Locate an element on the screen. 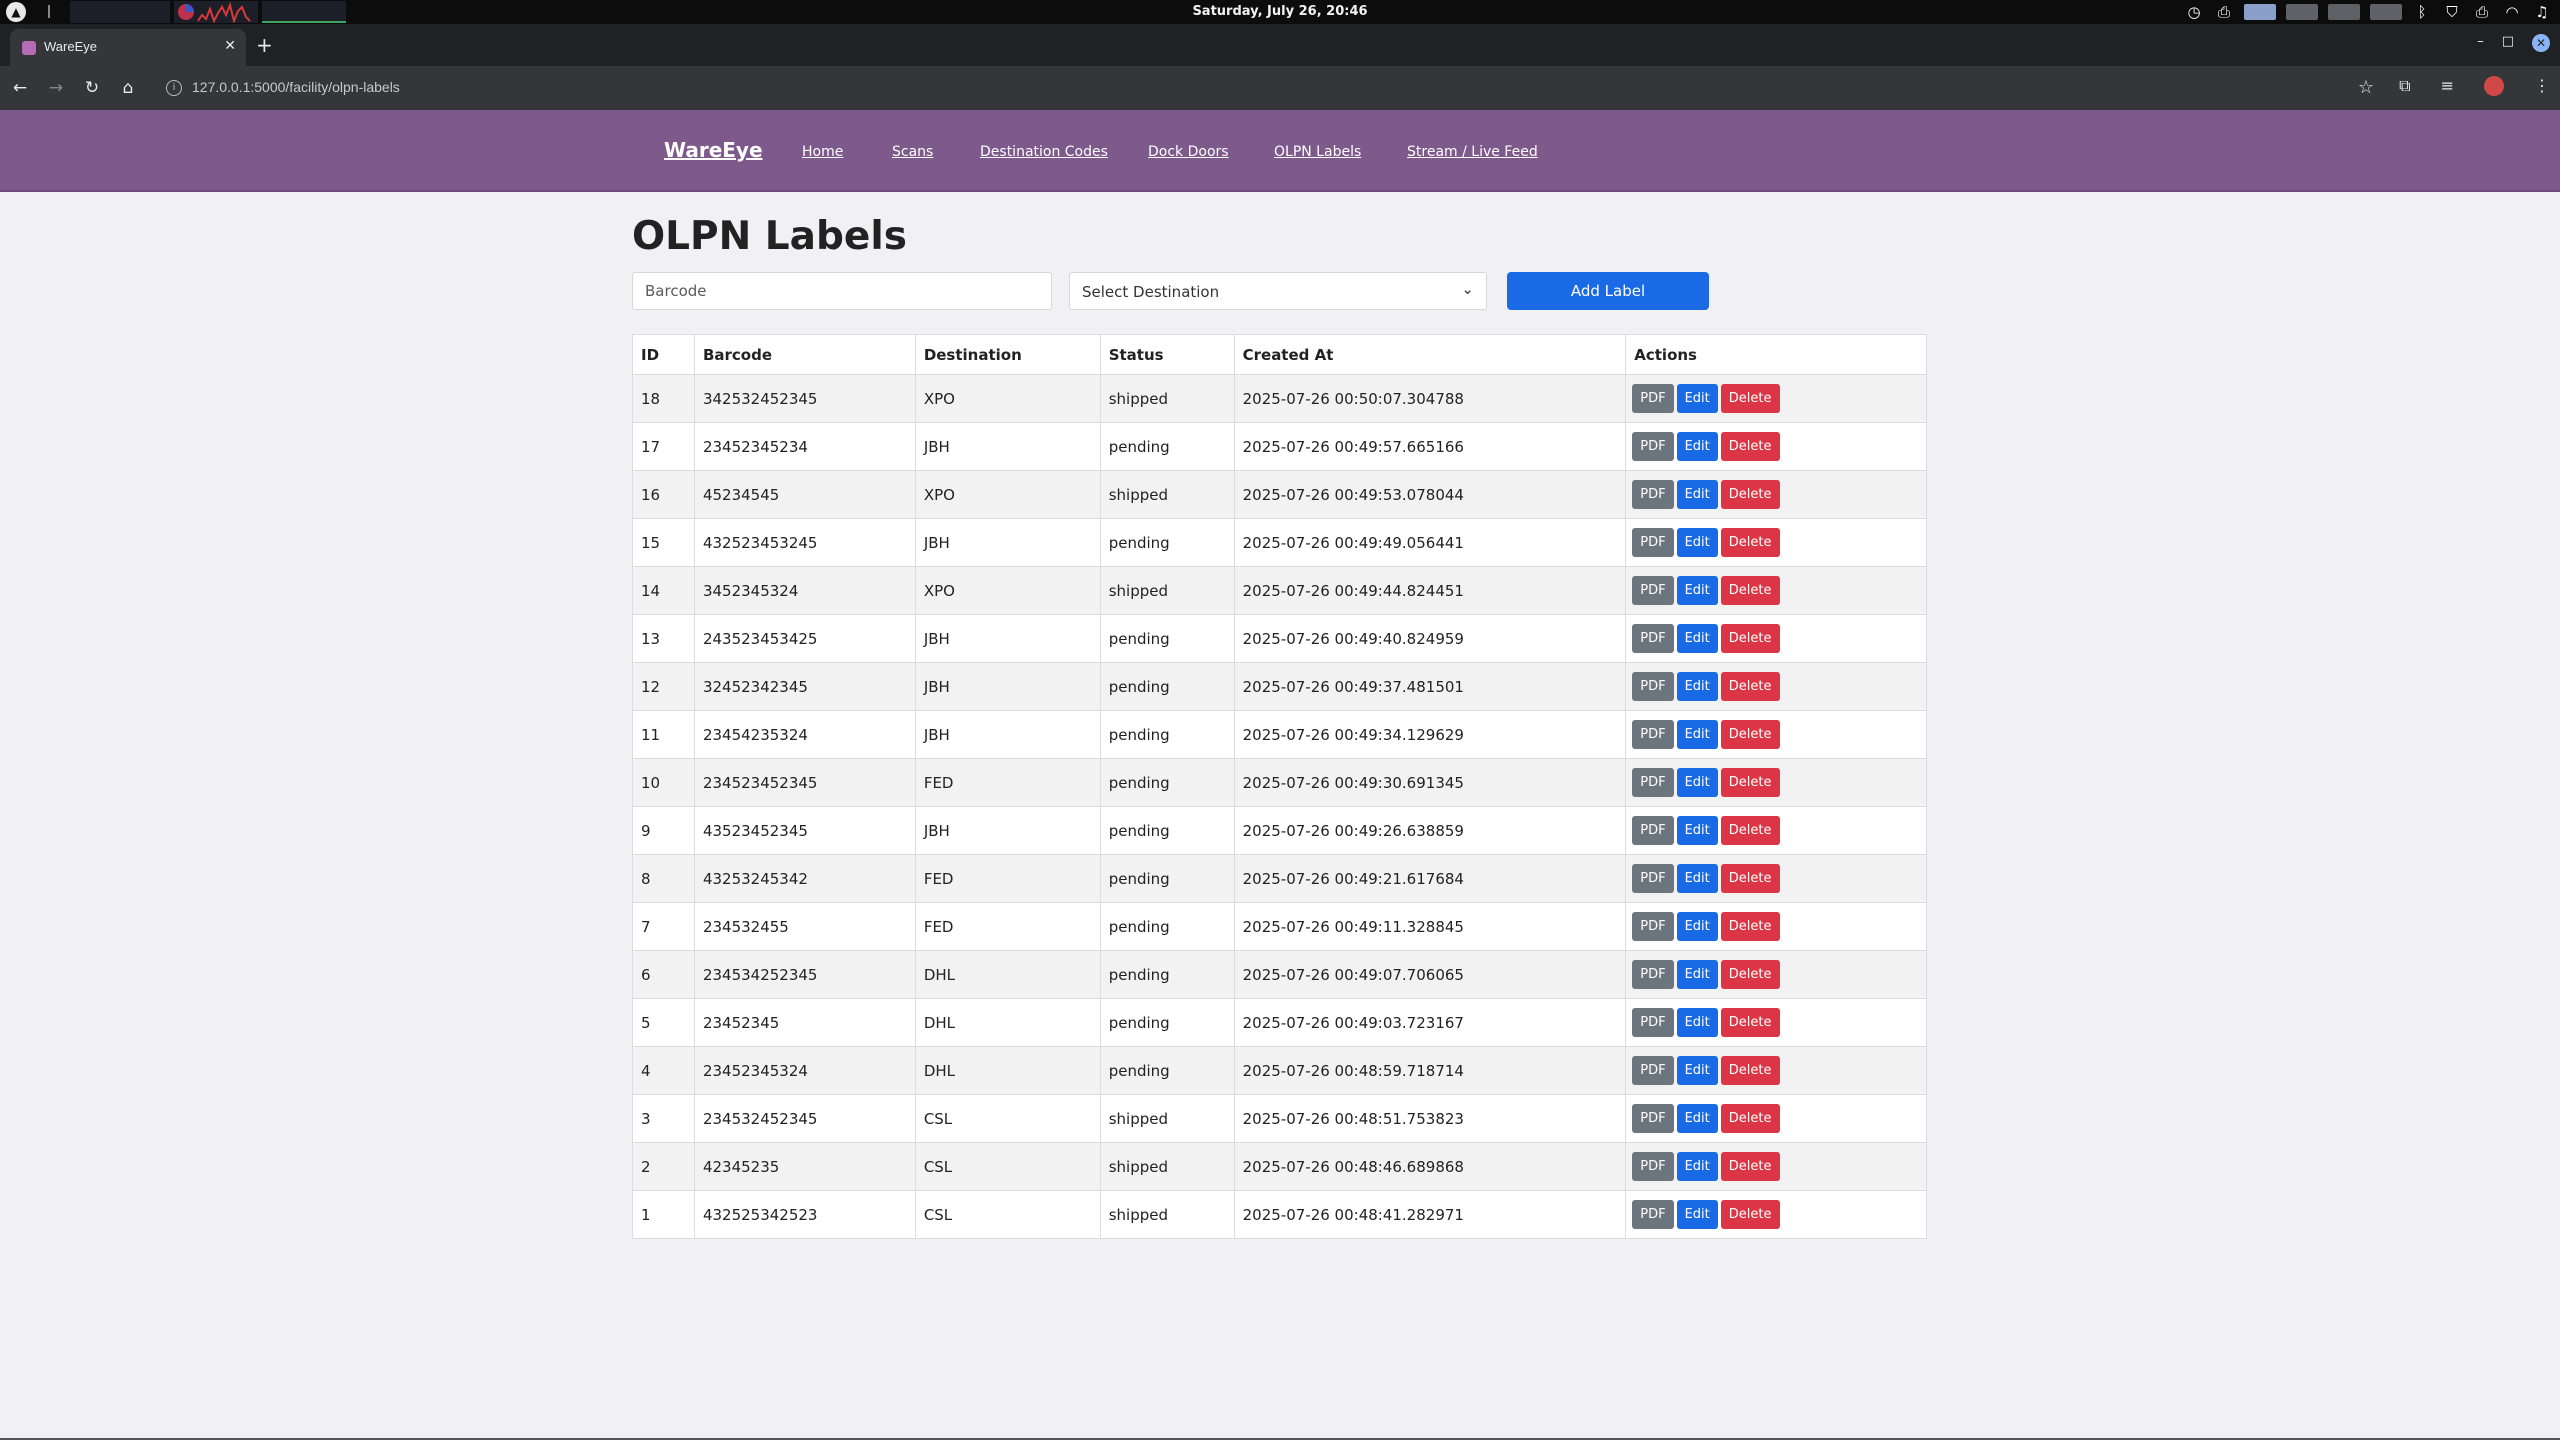  address-url: 127.0.0.1:5000/facility/olpn-labels is located at coordinates (296, 87).